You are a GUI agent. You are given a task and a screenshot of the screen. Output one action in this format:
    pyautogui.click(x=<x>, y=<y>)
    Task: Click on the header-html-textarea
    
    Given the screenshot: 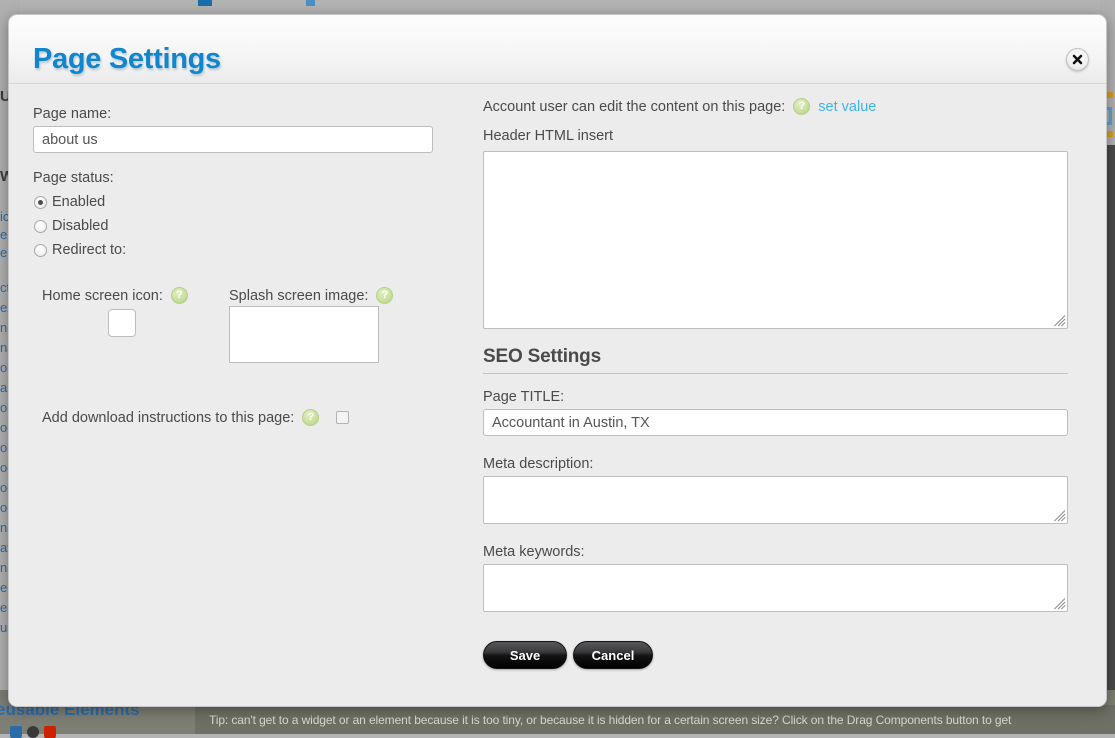 What is the action you would take?
    pyautogui.click(x=775, y=240)
    